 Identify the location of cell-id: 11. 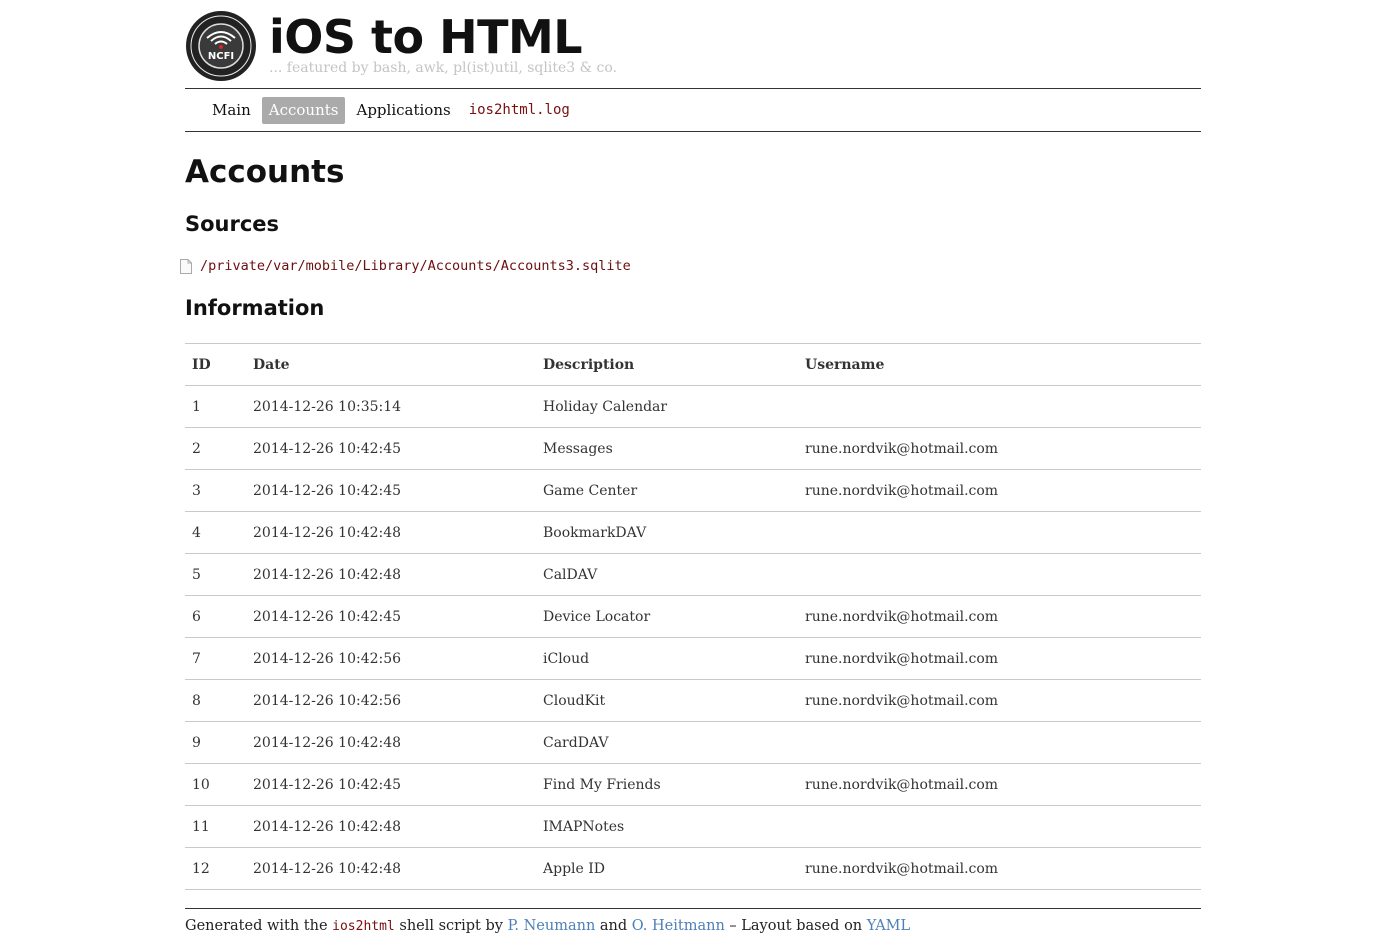
(215, 826).